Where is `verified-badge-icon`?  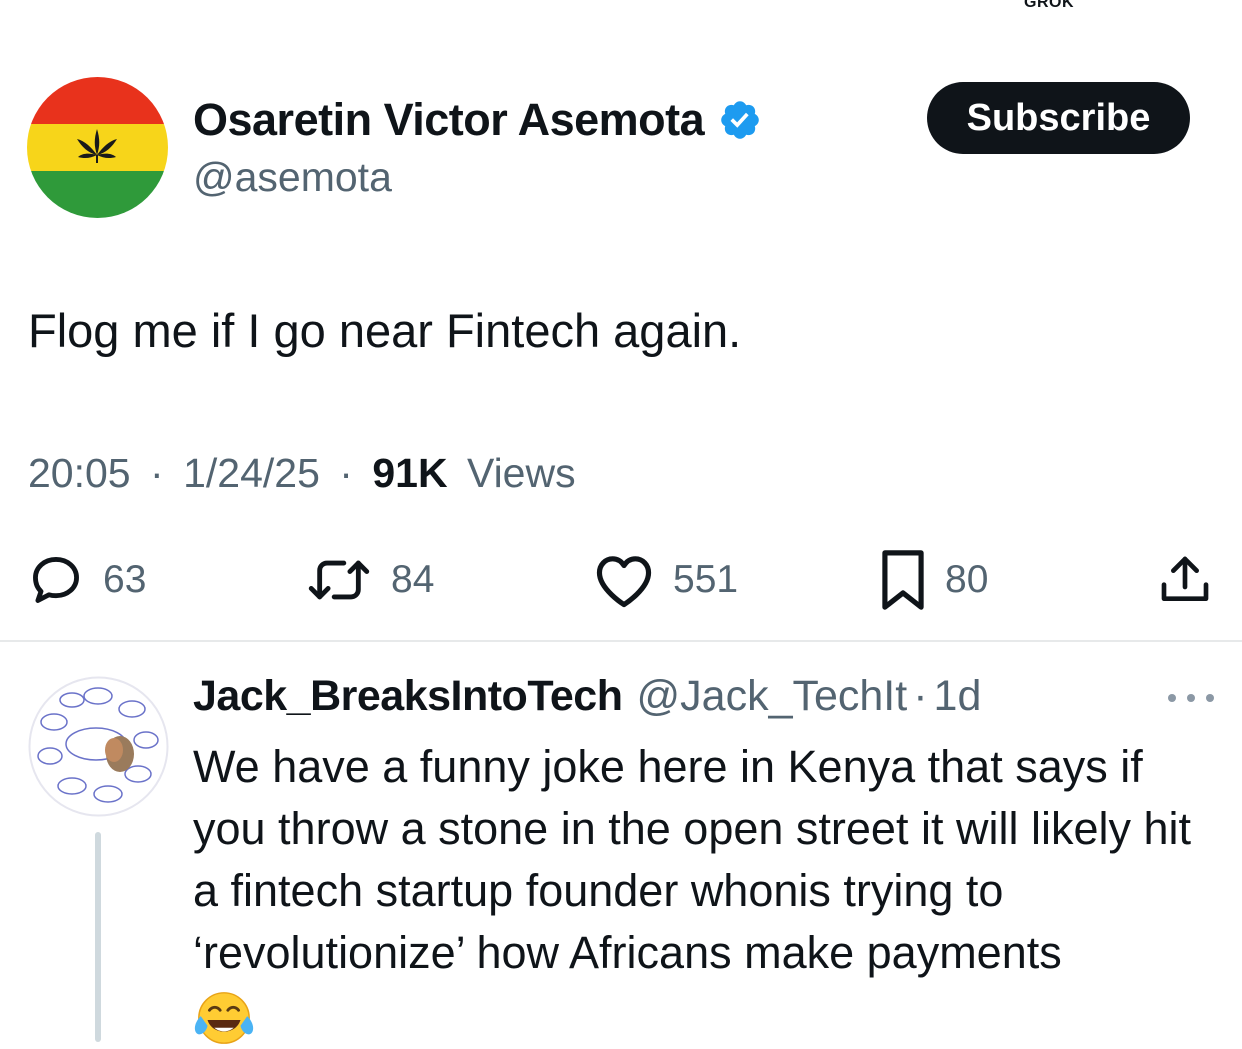
verified-badge-icon is located at coordinates (740, 120).